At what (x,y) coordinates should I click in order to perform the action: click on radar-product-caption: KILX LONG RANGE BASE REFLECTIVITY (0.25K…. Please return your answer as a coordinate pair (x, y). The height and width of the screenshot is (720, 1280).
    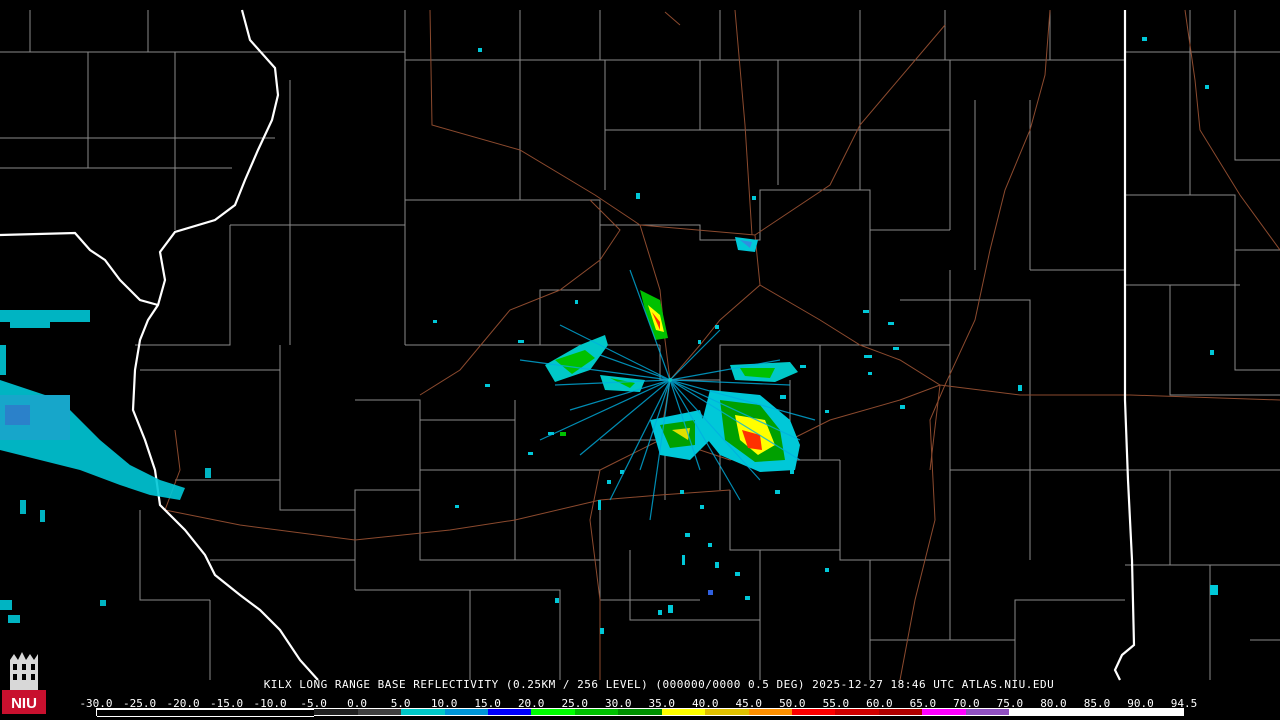
    Looking at the image, I should click on (640, 684).